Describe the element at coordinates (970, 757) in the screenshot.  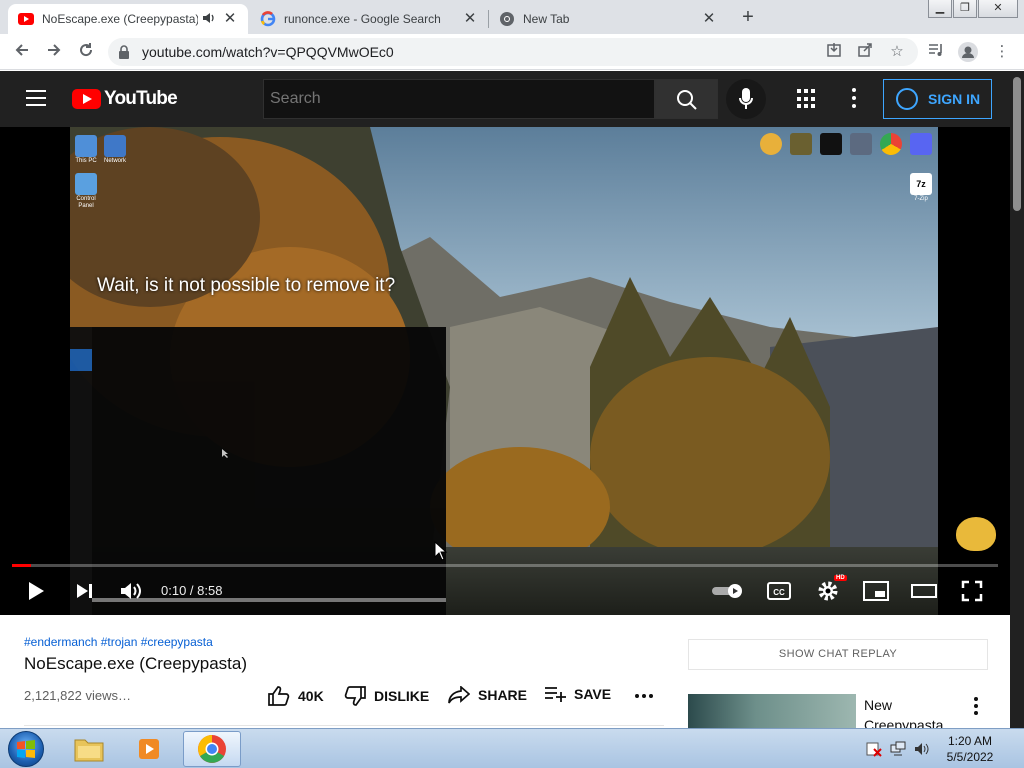
I see `clock-date: 5/5/2022` at that location.